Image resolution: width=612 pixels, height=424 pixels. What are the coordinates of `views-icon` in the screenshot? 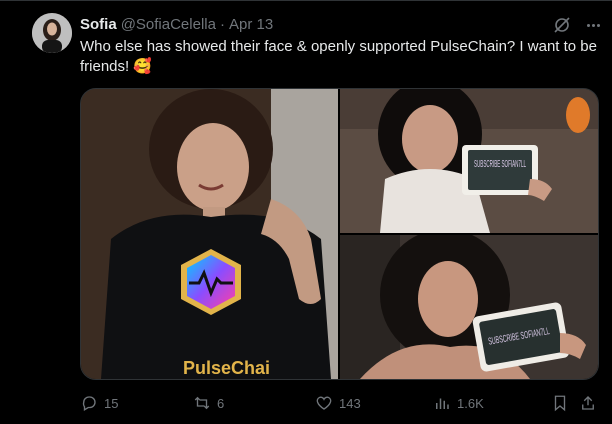 It's located at (442, 403).